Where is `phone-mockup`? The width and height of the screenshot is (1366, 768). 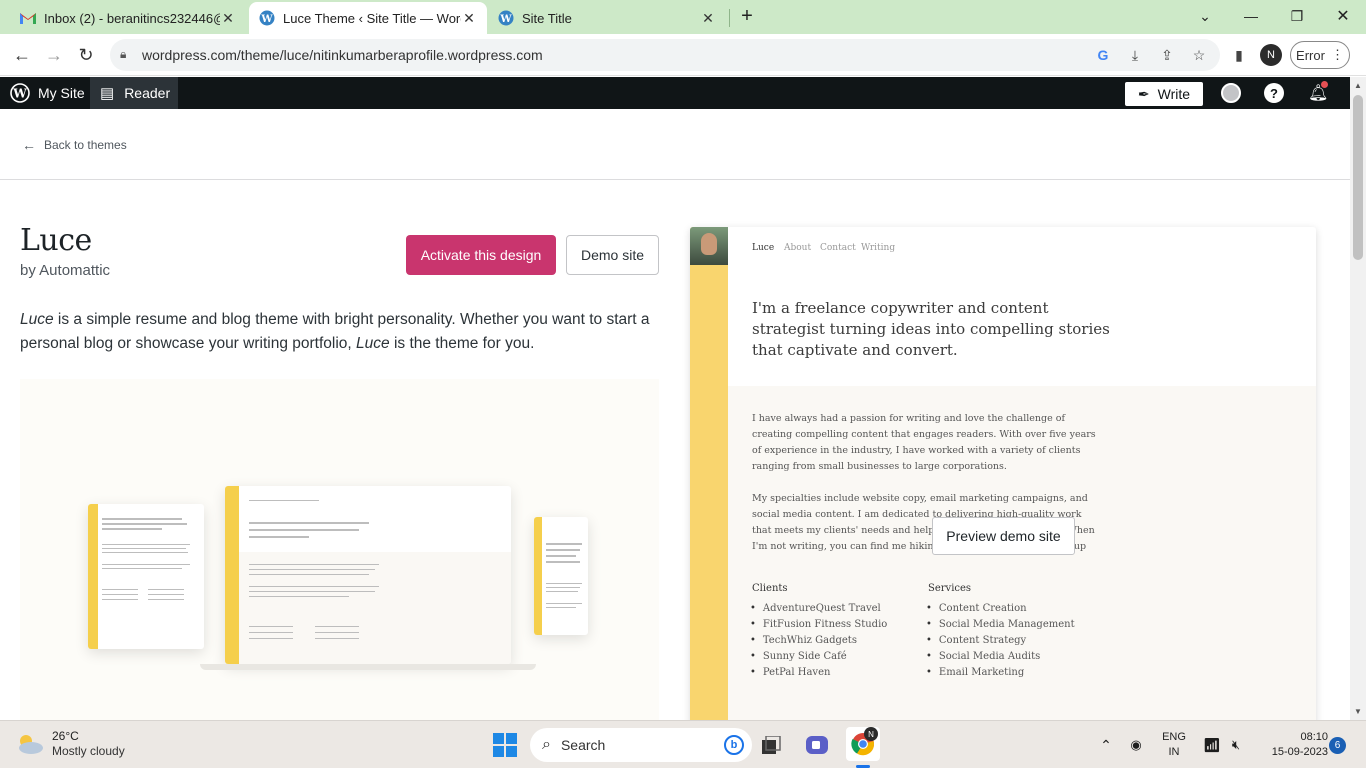 phone-mockup is located at coordinates (561, 576).